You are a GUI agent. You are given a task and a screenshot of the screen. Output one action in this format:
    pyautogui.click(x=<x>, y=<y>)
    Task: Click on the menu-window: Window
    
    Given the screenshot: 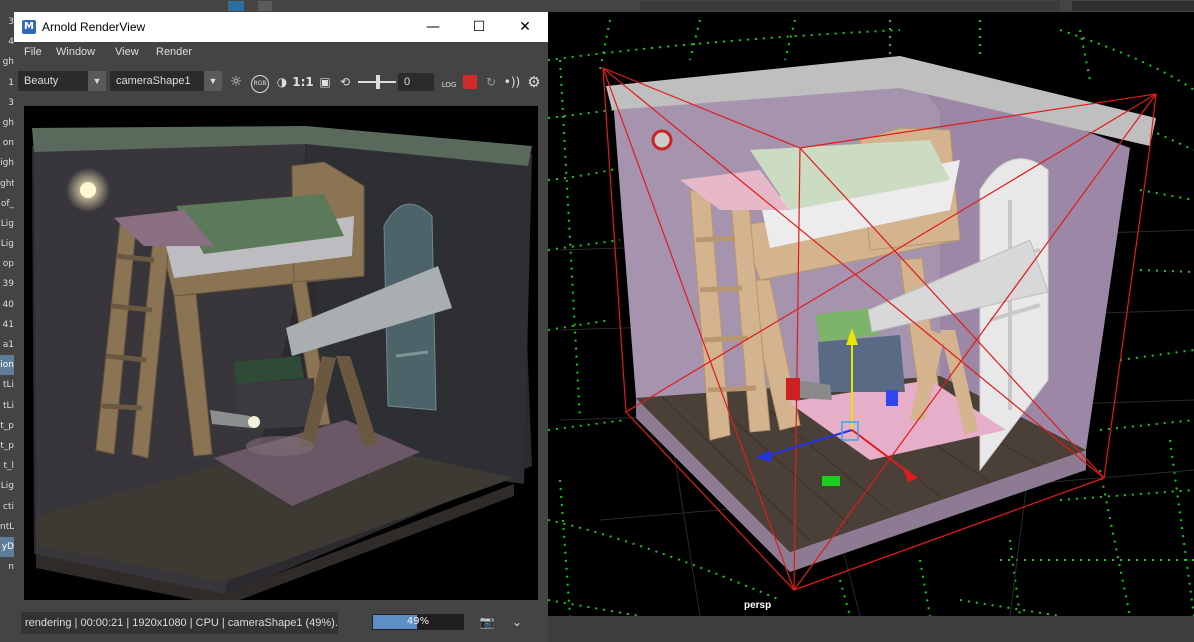 What is the action you would take?
    pyautogui.click(x=75, y=52)
    